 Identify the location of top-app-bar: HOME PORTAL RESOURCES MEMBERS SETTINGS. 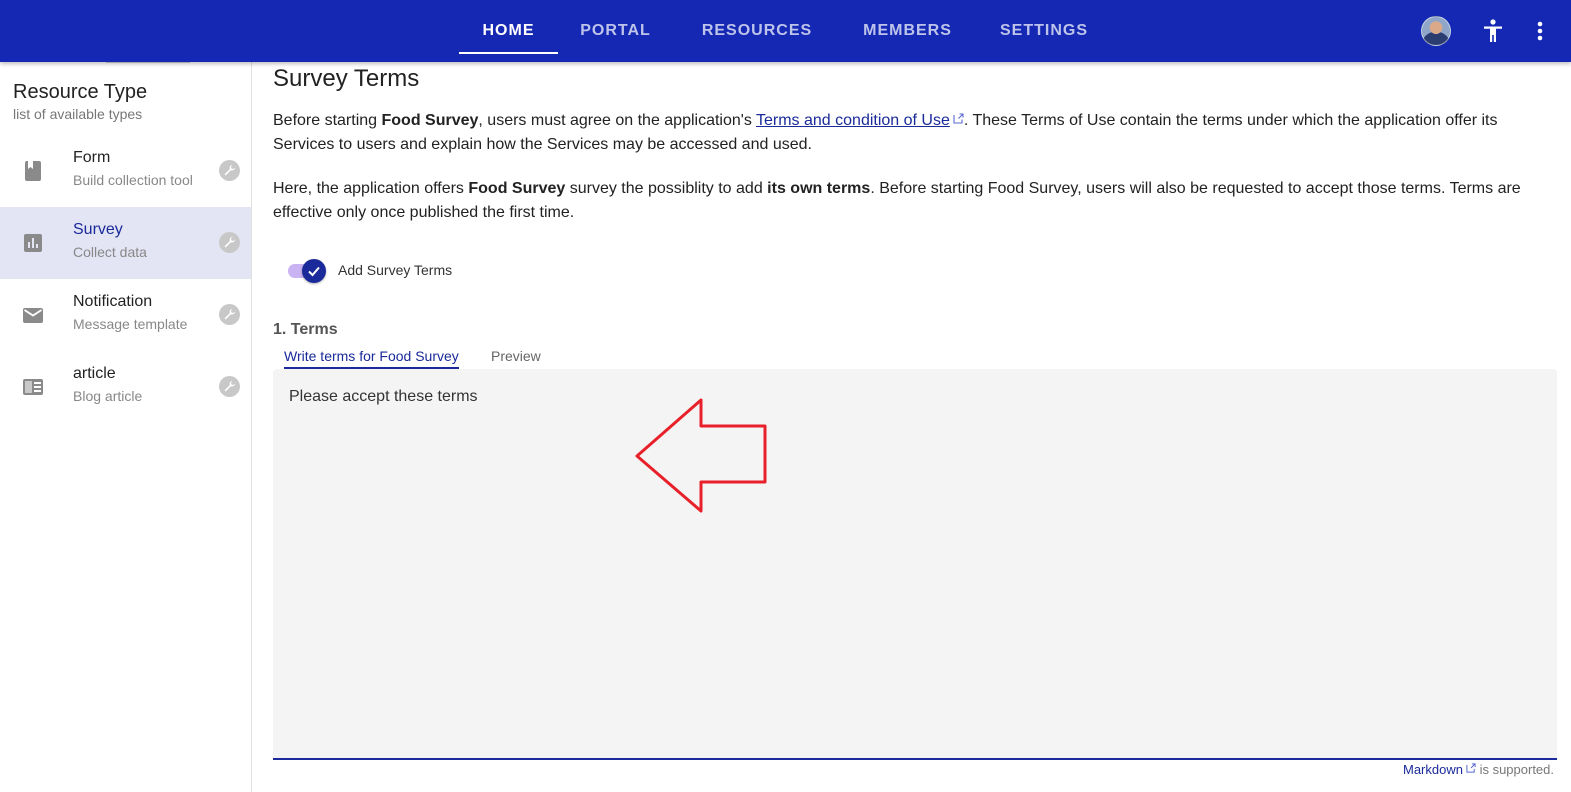
(785, 31).